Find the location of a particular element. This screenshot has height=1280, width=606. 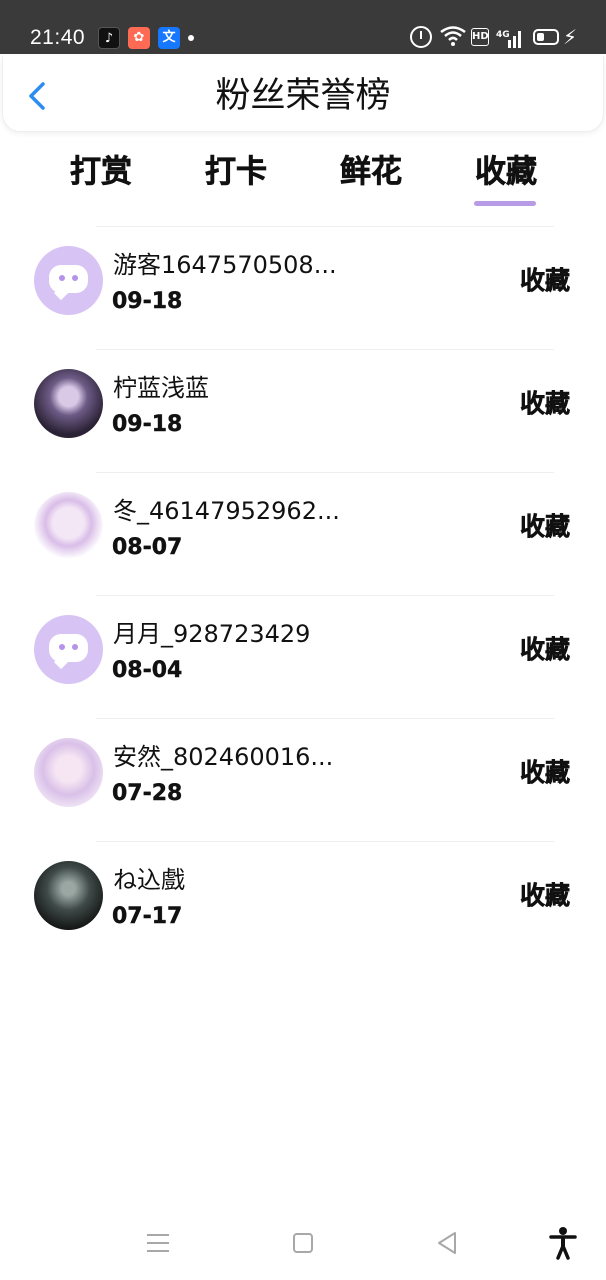

active-tab-indicator is located at coordinates (505, 203).